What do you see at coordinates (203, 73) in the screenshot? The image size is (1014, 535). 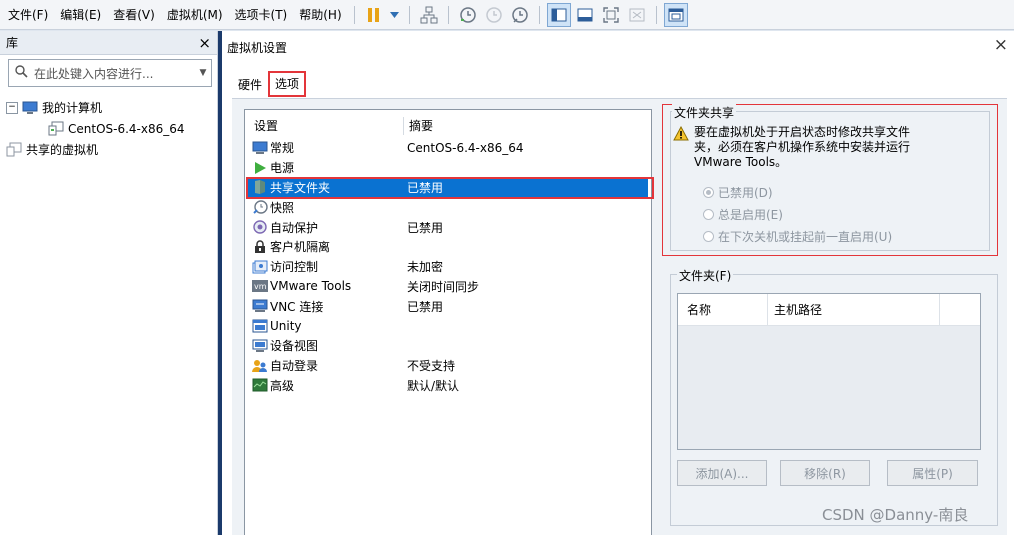 I see `chevron-down-icon: ▼` at bounding box center [203, 73].